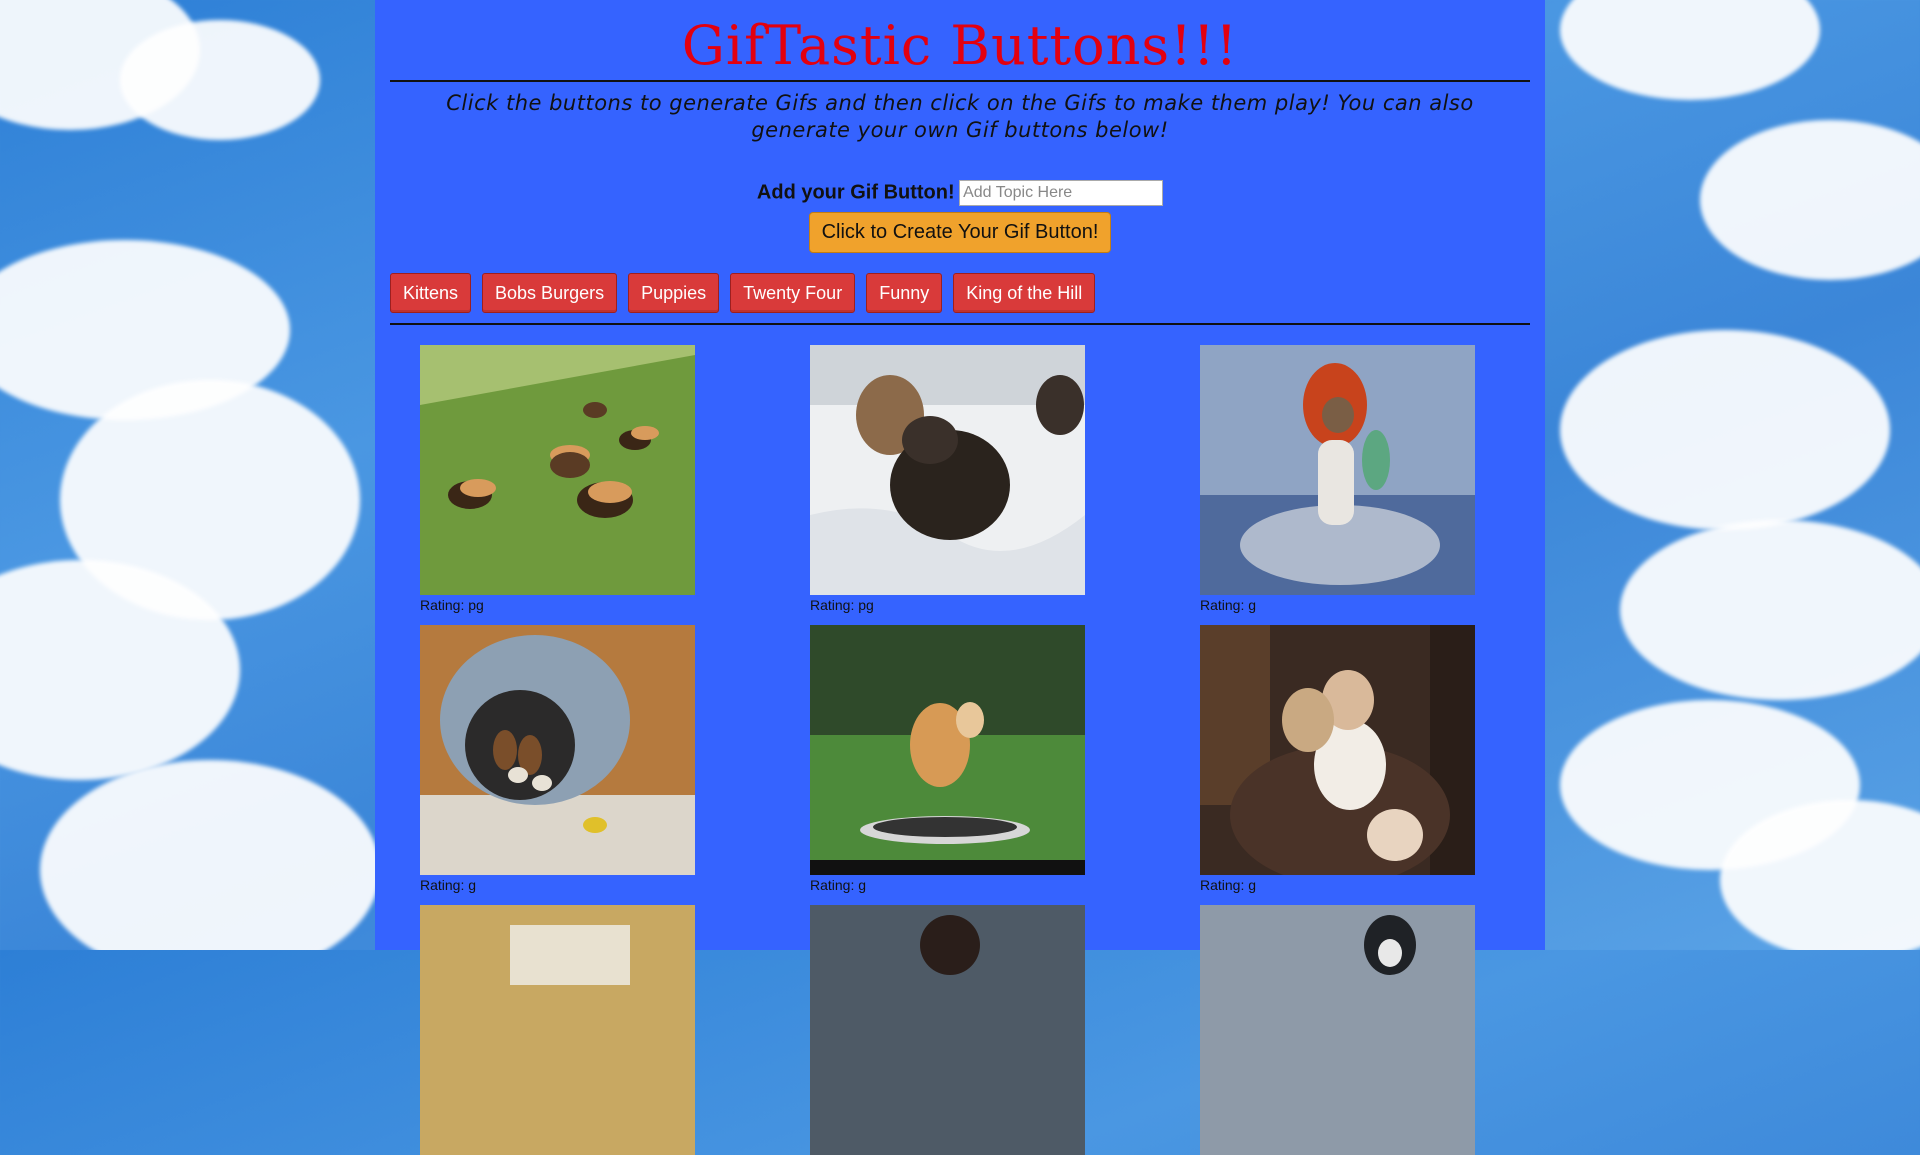 The width and height of the screenshot is (1920, 1155). Describe the element at coordinates (1061, 193) in the screenshot. I see `add-topic-input` at that location.